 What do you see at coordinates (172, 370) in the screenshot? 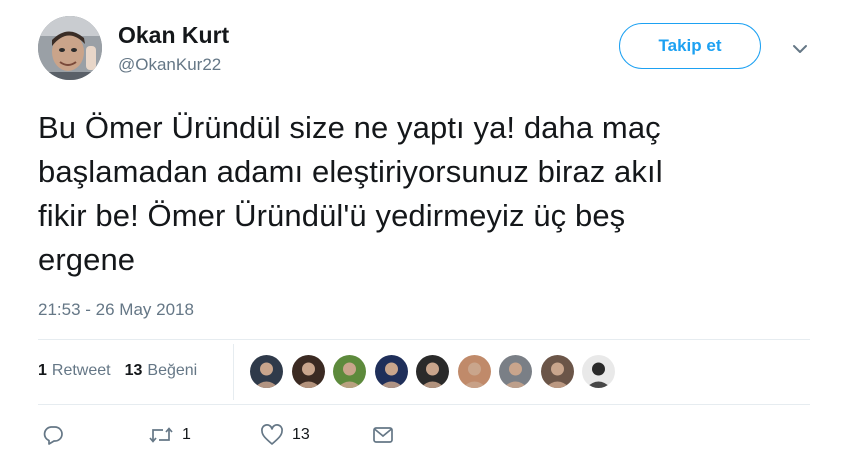
I see `like-stat-label: Beğeni` at bounding box center [172, 370].